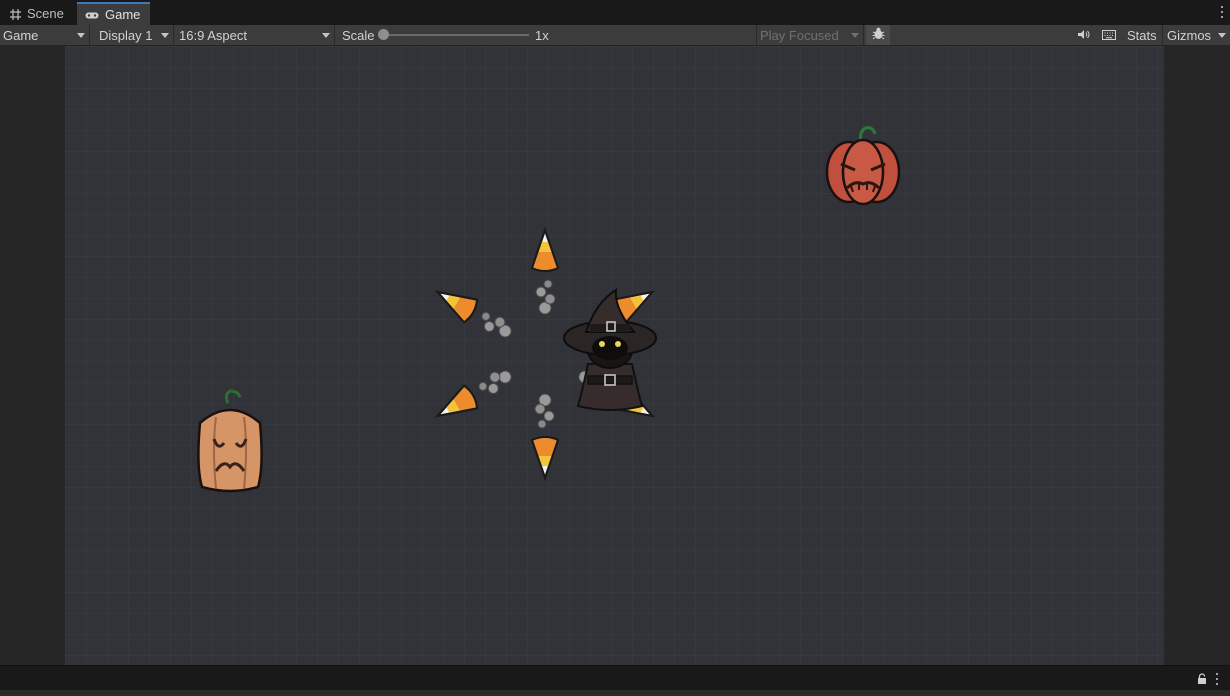  Describe the element at coordinates (799, 35) in the screenshot. I see `play-focused-label: Play Focused` at that location.